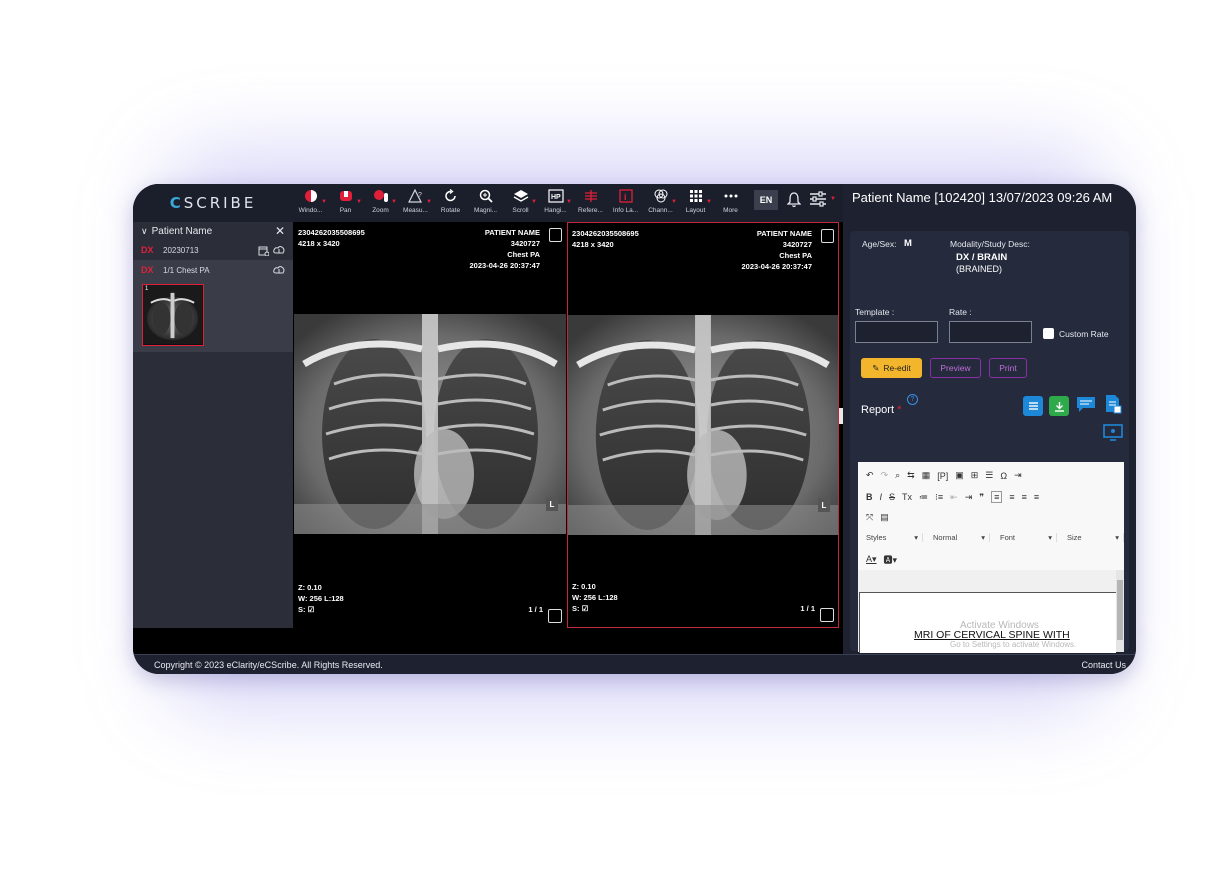  What do you see at coordinates (794, 200) in the screenshot?
I see `bell-icon` at bounding box center [794, 200].